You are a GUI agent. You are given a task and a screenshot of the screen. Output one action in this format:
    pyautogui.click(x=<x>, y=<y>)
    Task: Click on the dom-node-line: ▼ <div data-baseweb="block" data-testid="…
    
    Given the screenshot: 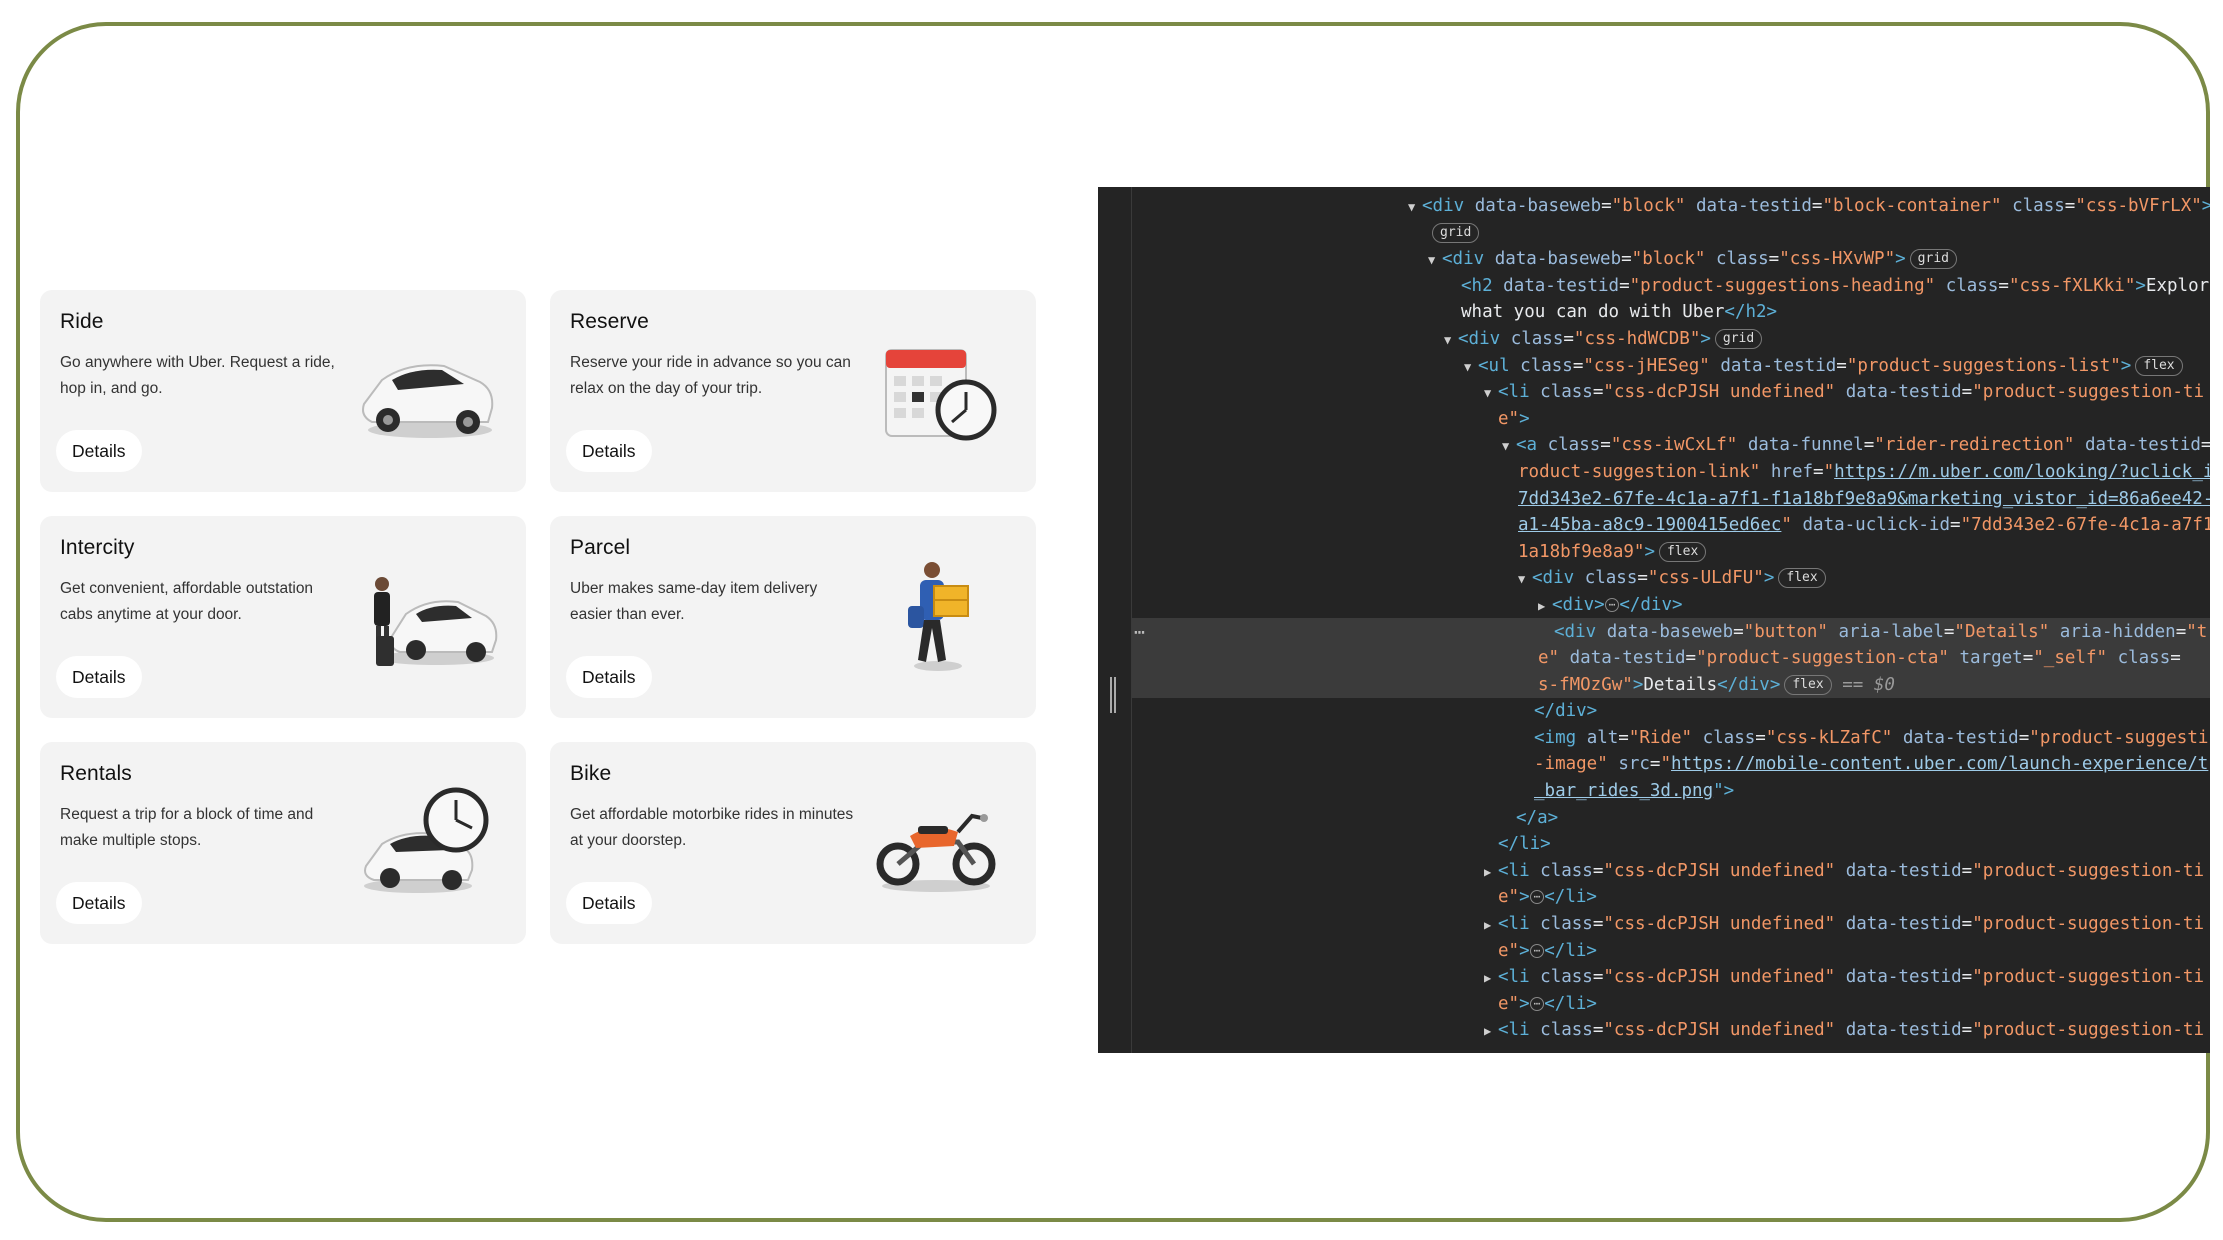 What is the action you would take?
    pyautogui.click(x=1654, y=206)
    